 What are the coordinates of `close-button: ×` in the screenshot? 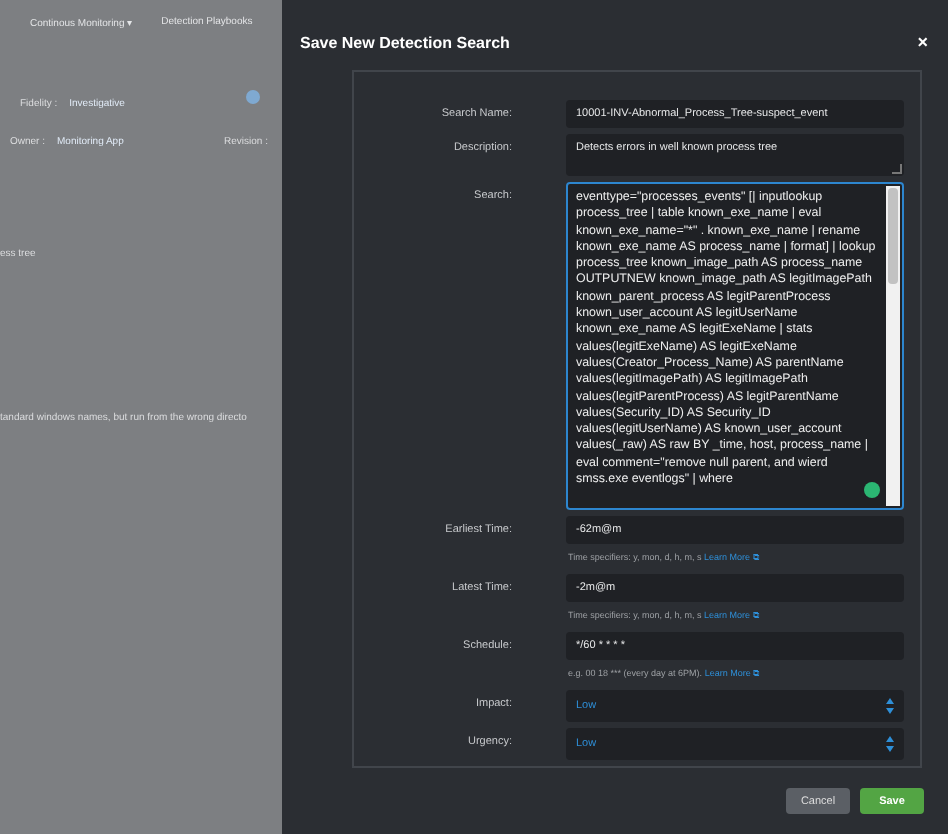 It's located at (922, 42).